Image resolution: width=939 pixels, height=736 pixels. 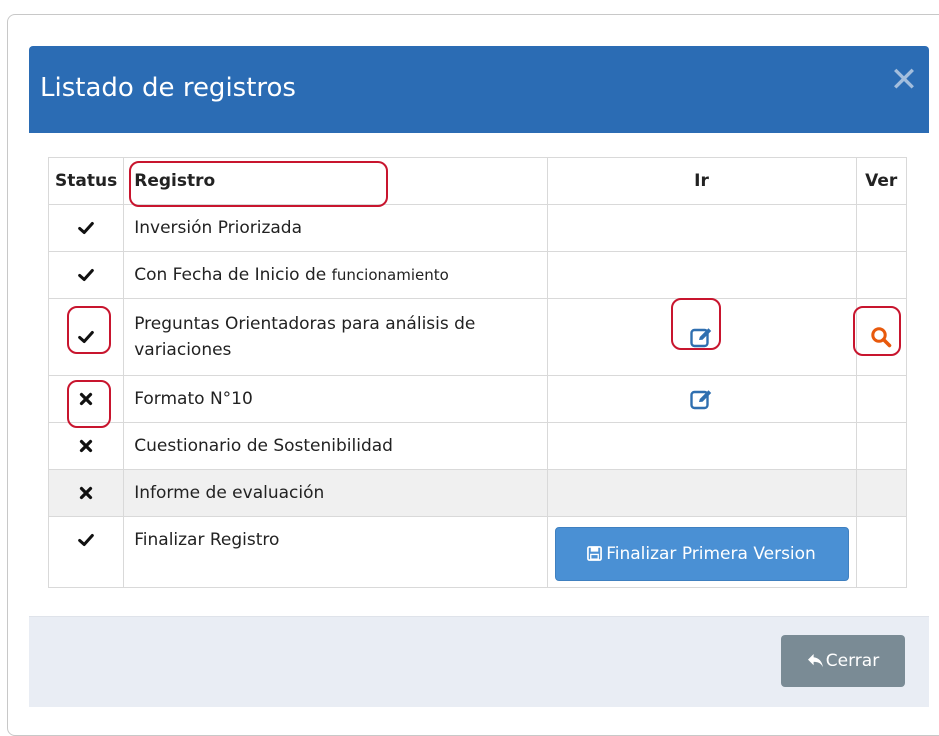 What do you see at coordinates (479, 89) in the screenshot?
I see `modal-header: Listado de registros ✕` at bounding box center [479, 89].